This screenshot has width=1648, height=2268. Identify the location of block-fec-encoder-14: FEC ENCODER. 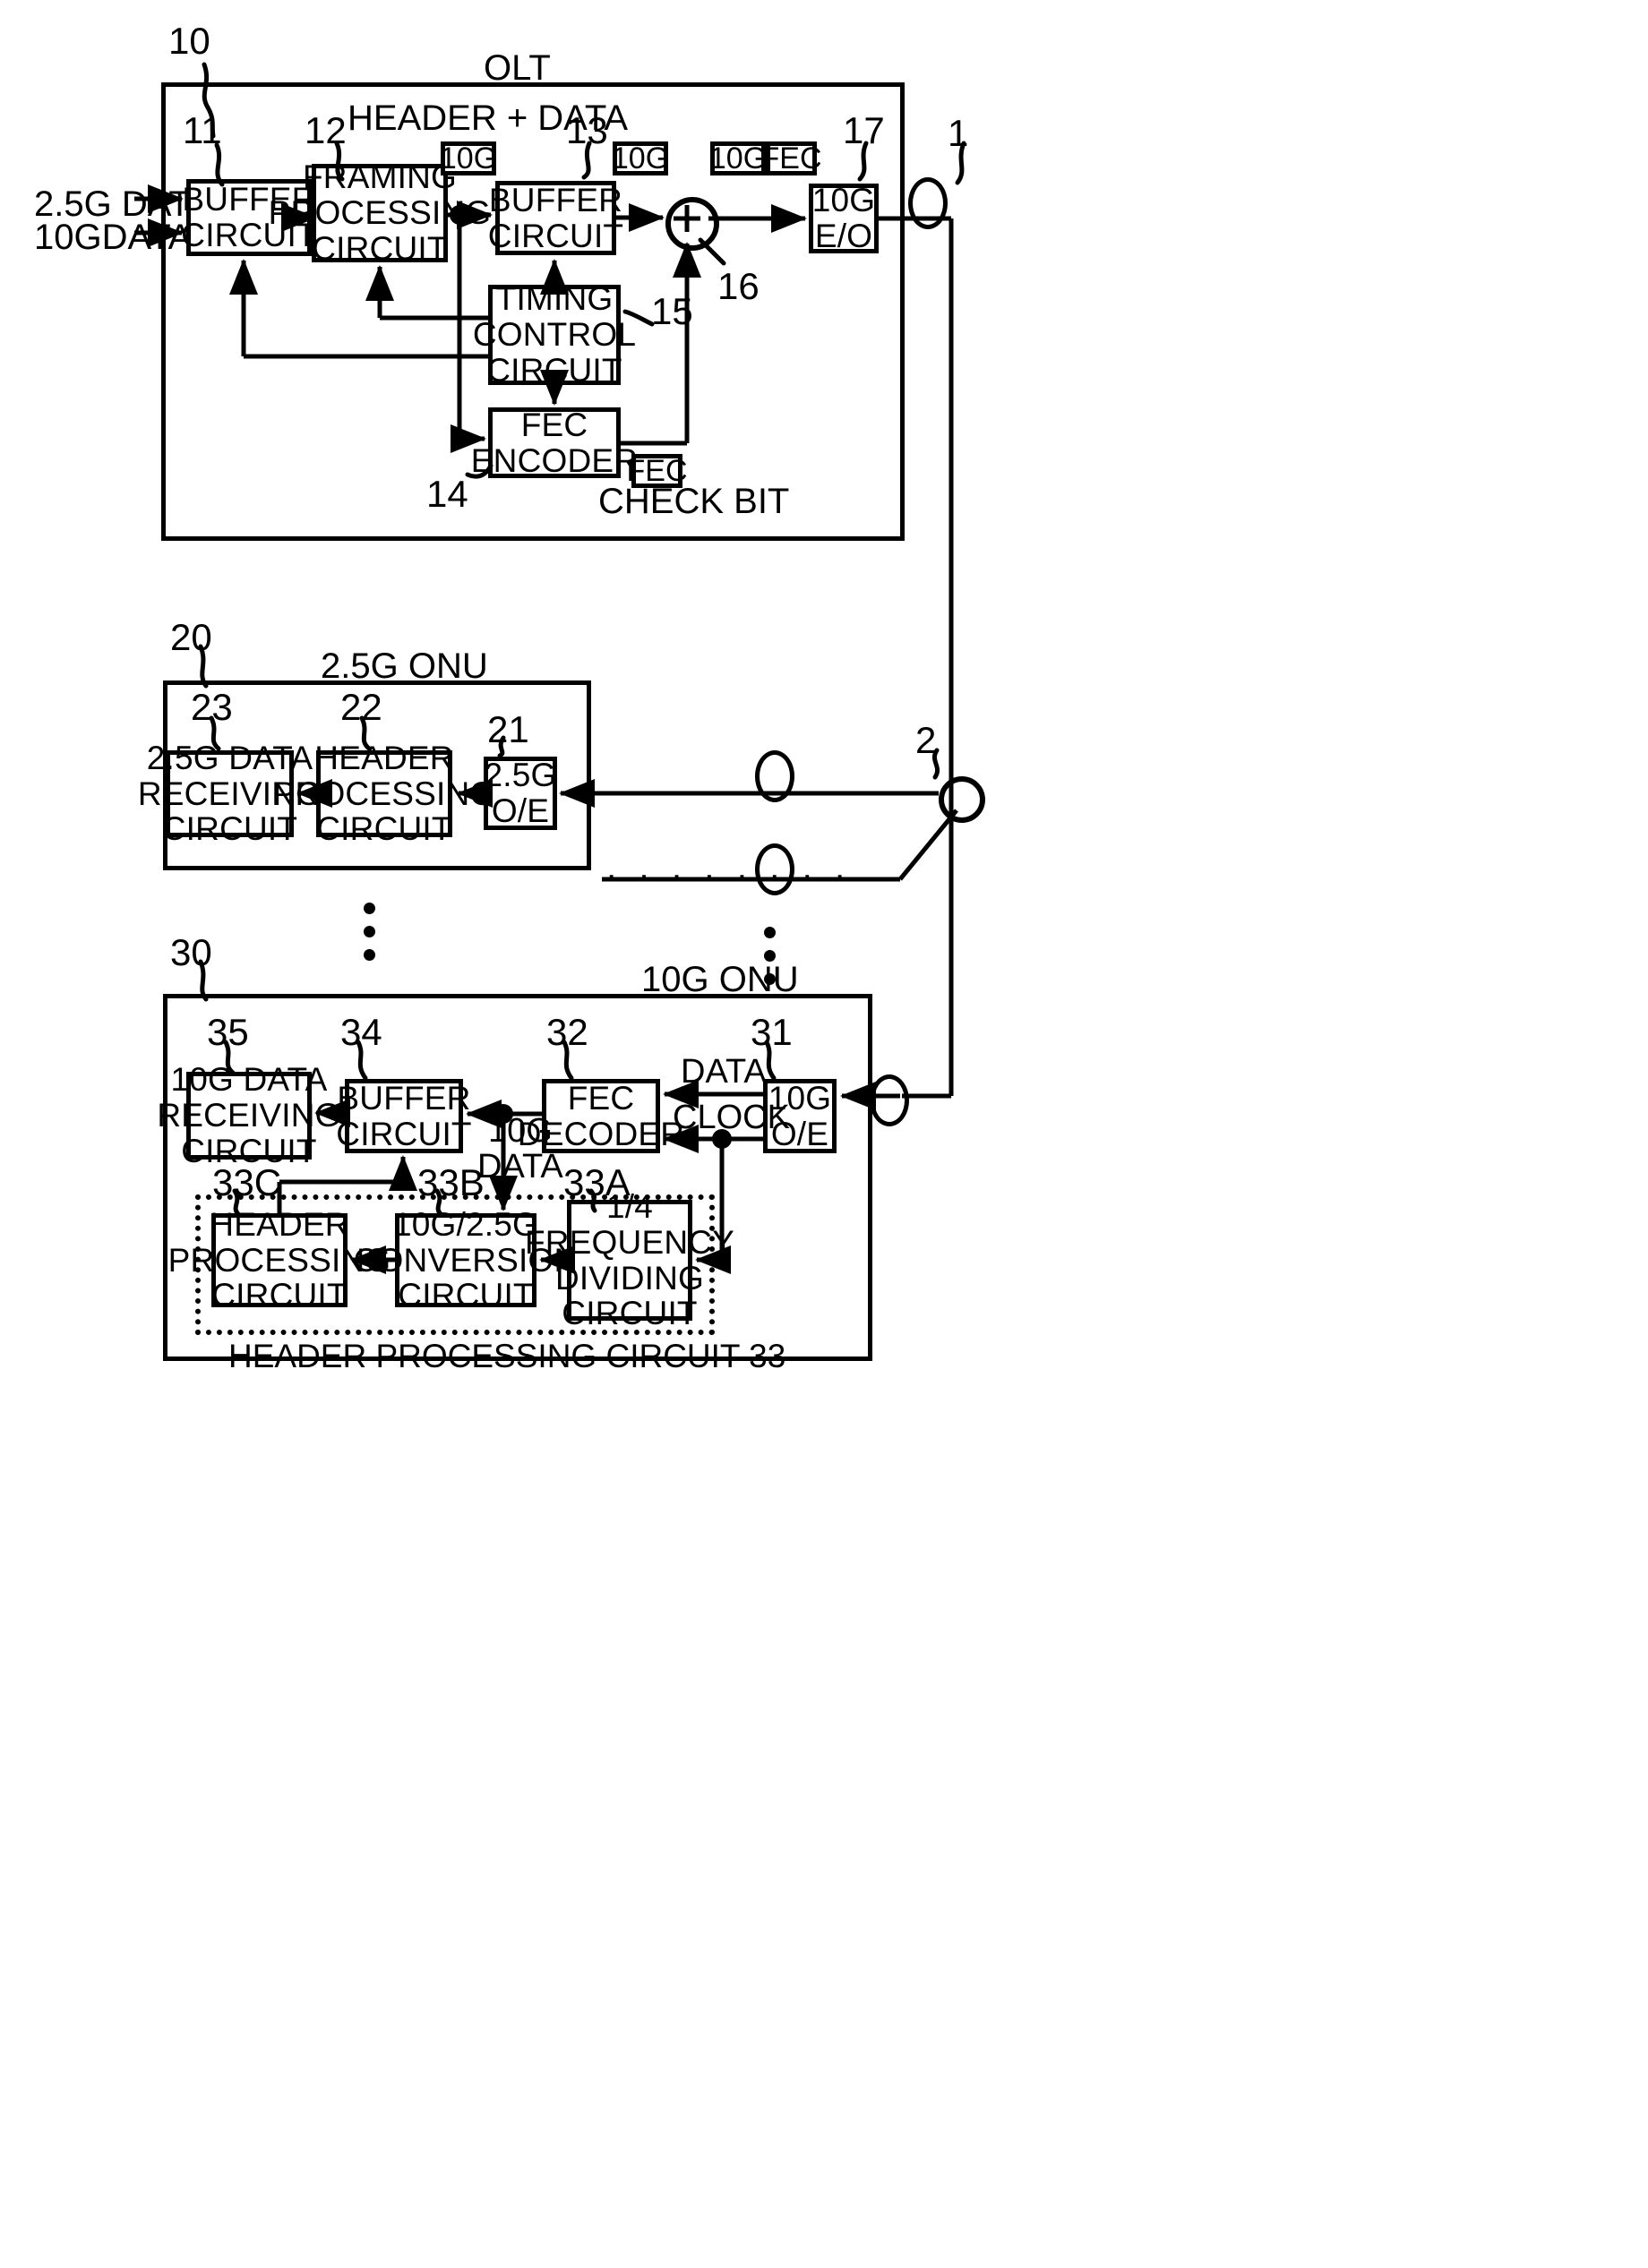
(554, 442).